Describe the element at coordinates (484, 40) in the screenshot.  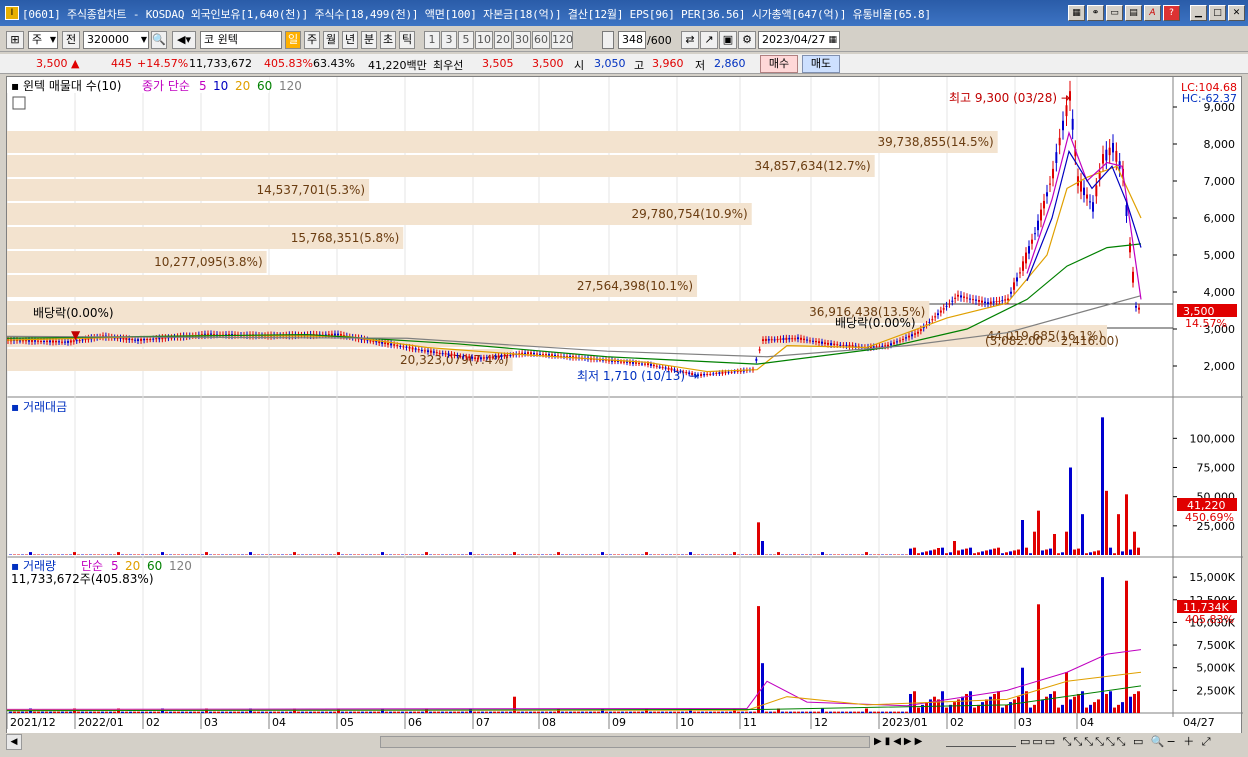
I see `minute-10: 10` at that location.